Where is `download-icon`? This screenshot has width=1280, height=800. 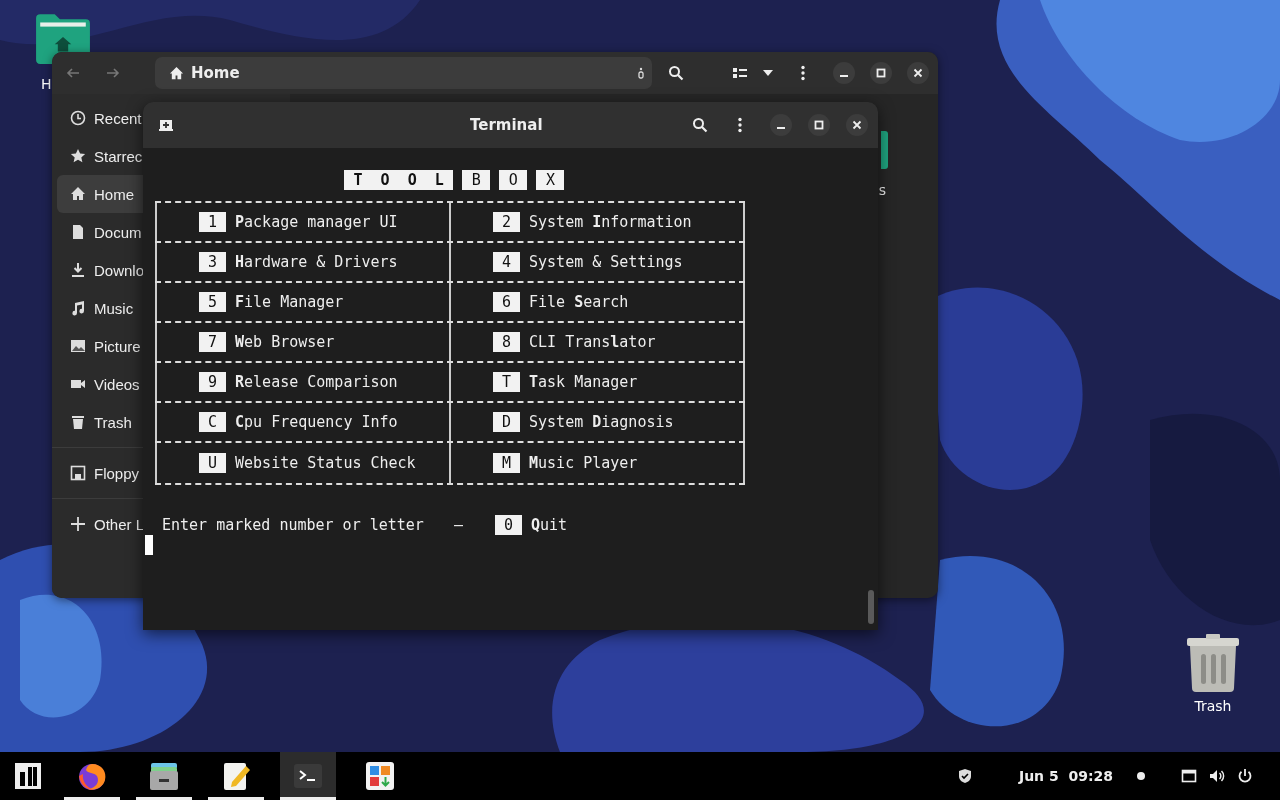
download-icon is located at coordinates (78, 270).